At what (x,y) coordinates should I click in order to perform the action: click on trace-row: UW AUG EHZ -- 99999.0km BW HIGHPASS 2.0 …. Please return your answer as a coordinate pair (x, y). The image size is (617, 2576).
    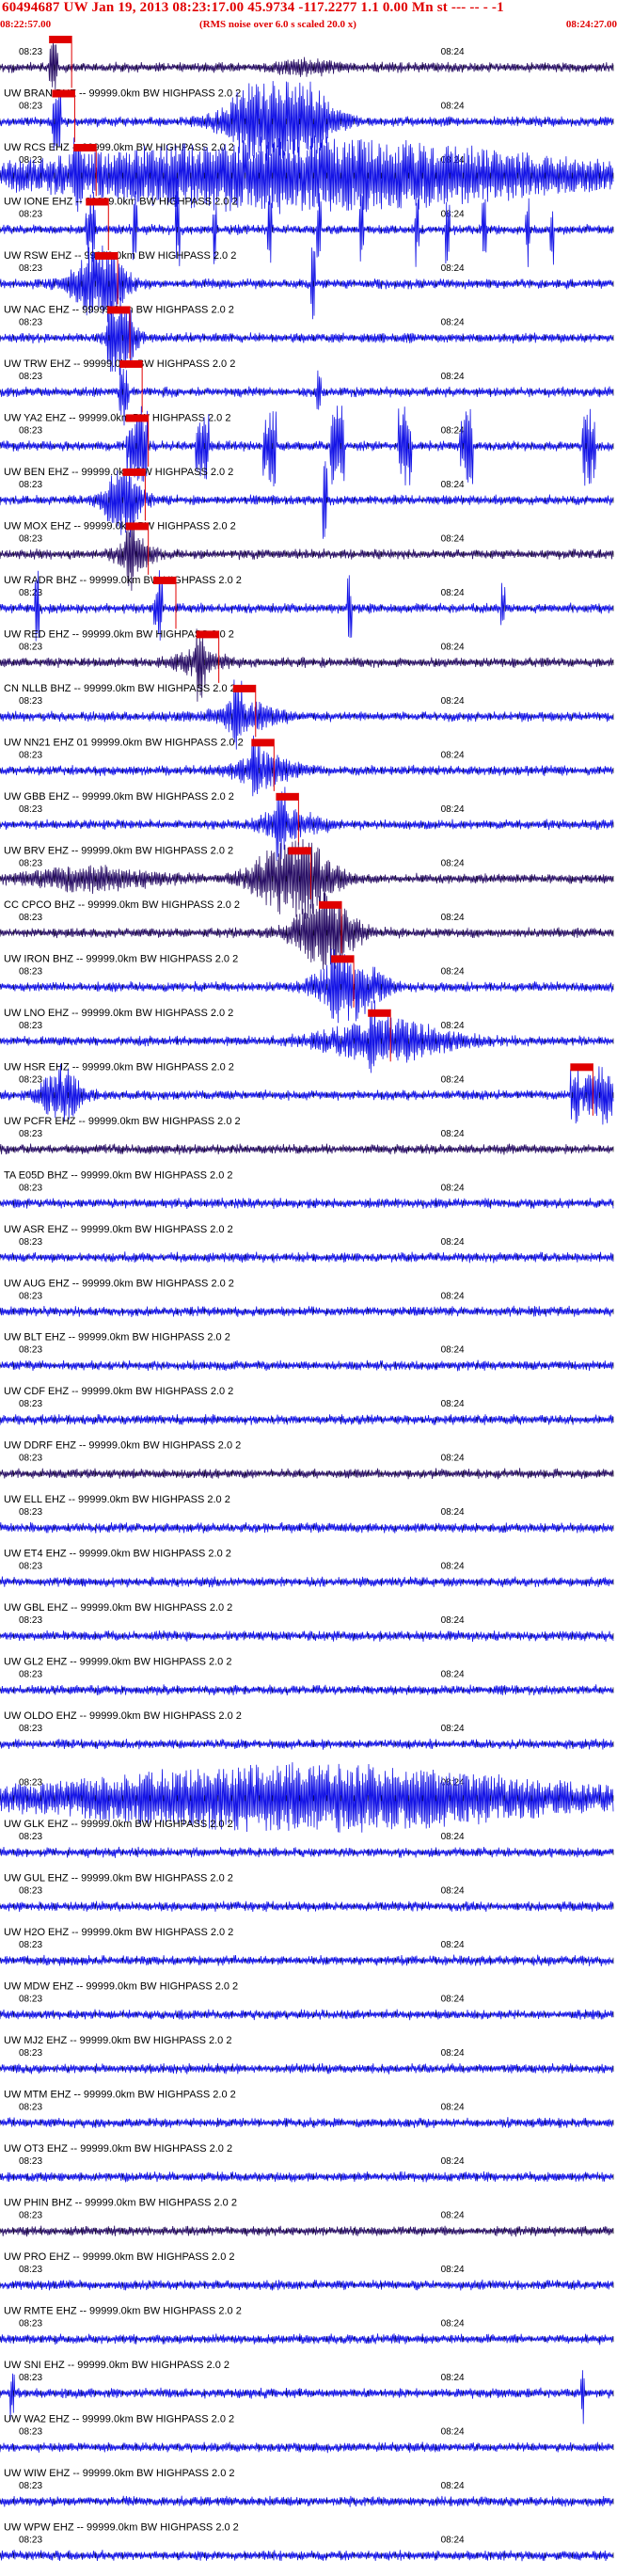
    Looking at the image, I should click on (307, 1297).